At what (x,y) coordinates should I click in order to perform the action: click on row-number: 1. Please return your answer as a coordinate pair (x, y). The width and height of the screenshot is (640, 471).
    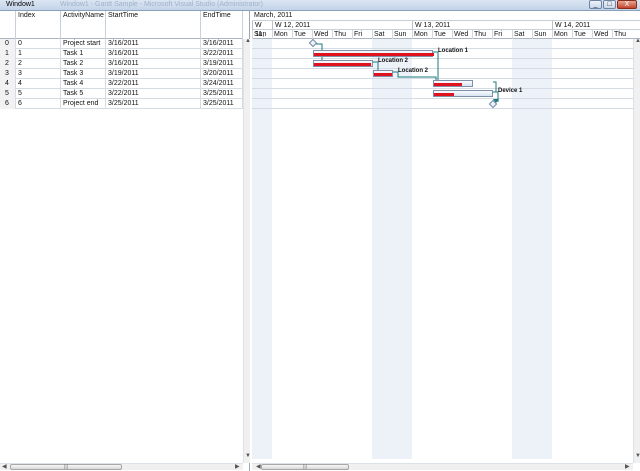
    Looking at the image, I should click on (8, 54).